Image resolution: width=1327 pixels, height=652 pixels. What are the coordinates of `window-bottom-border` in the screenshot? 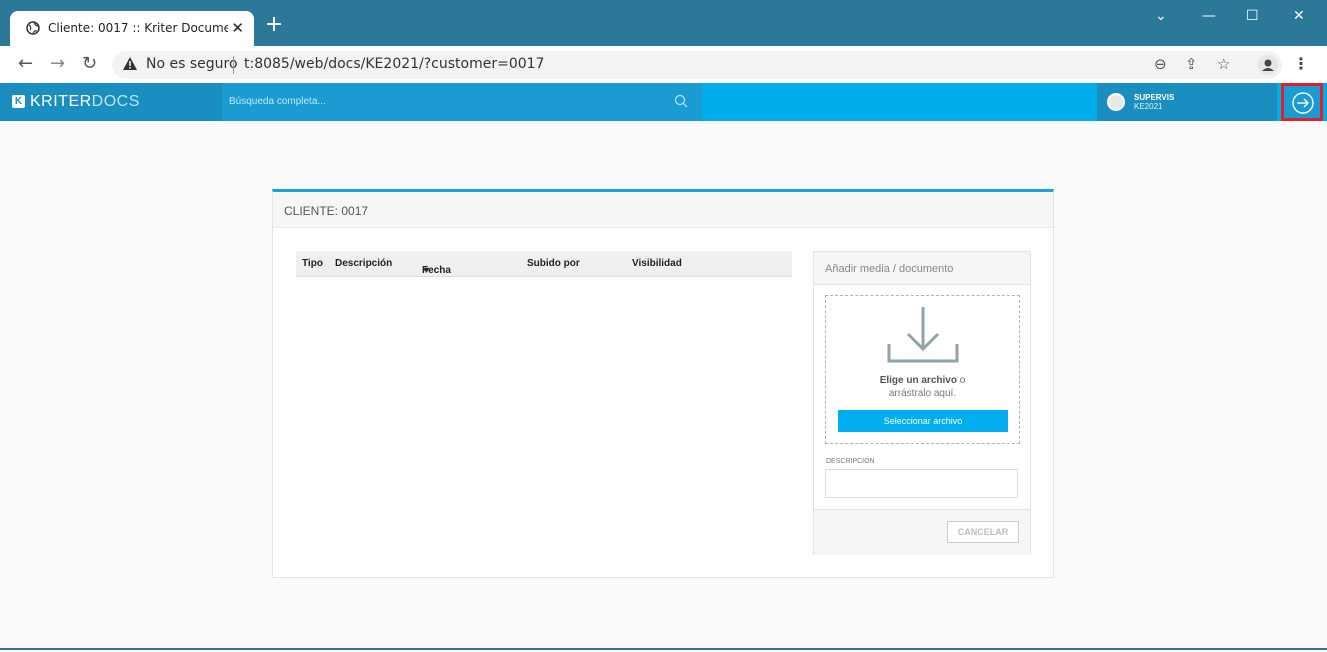 It's located at (663, 649).